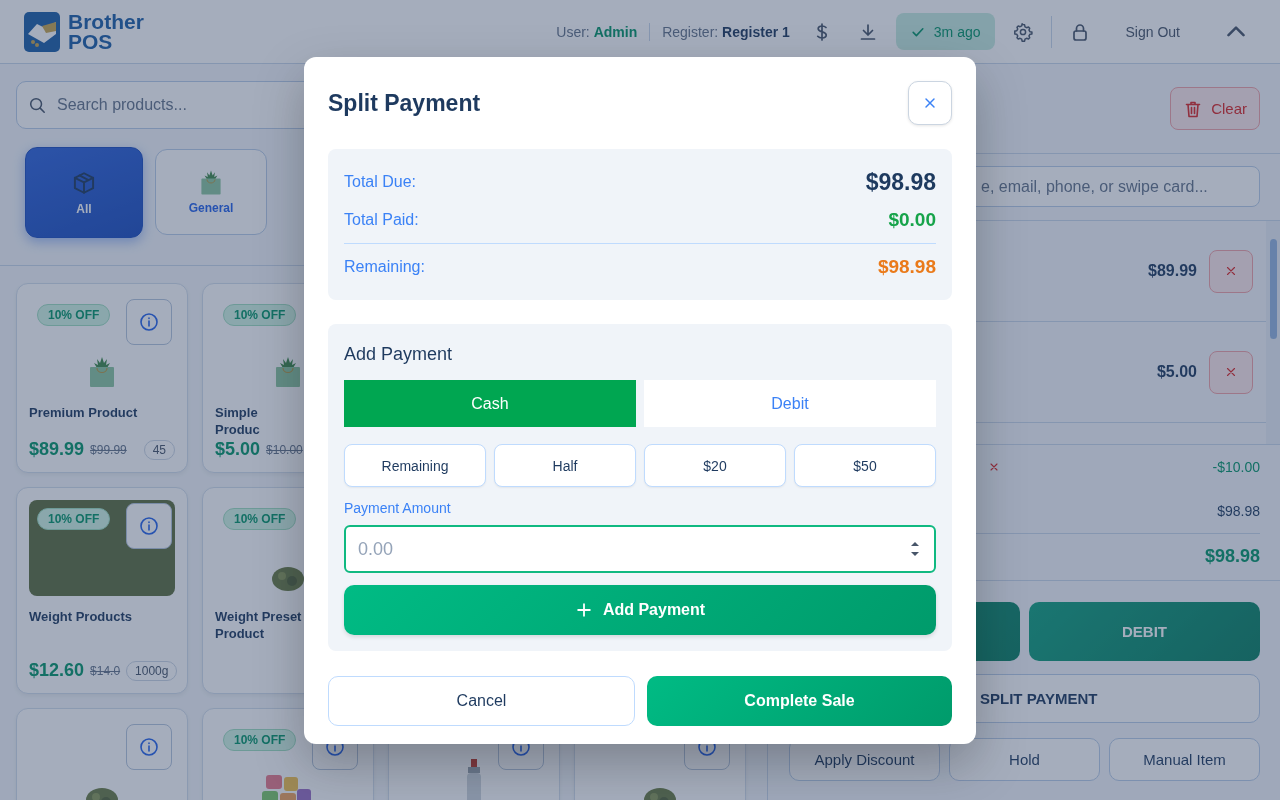 The height and width of the screenshot is (800, 1280). What do you see at coordinates (415, 465) in the screenshot?
I see `quick-amount-button: Remaining` at bounding box center [415, 465].